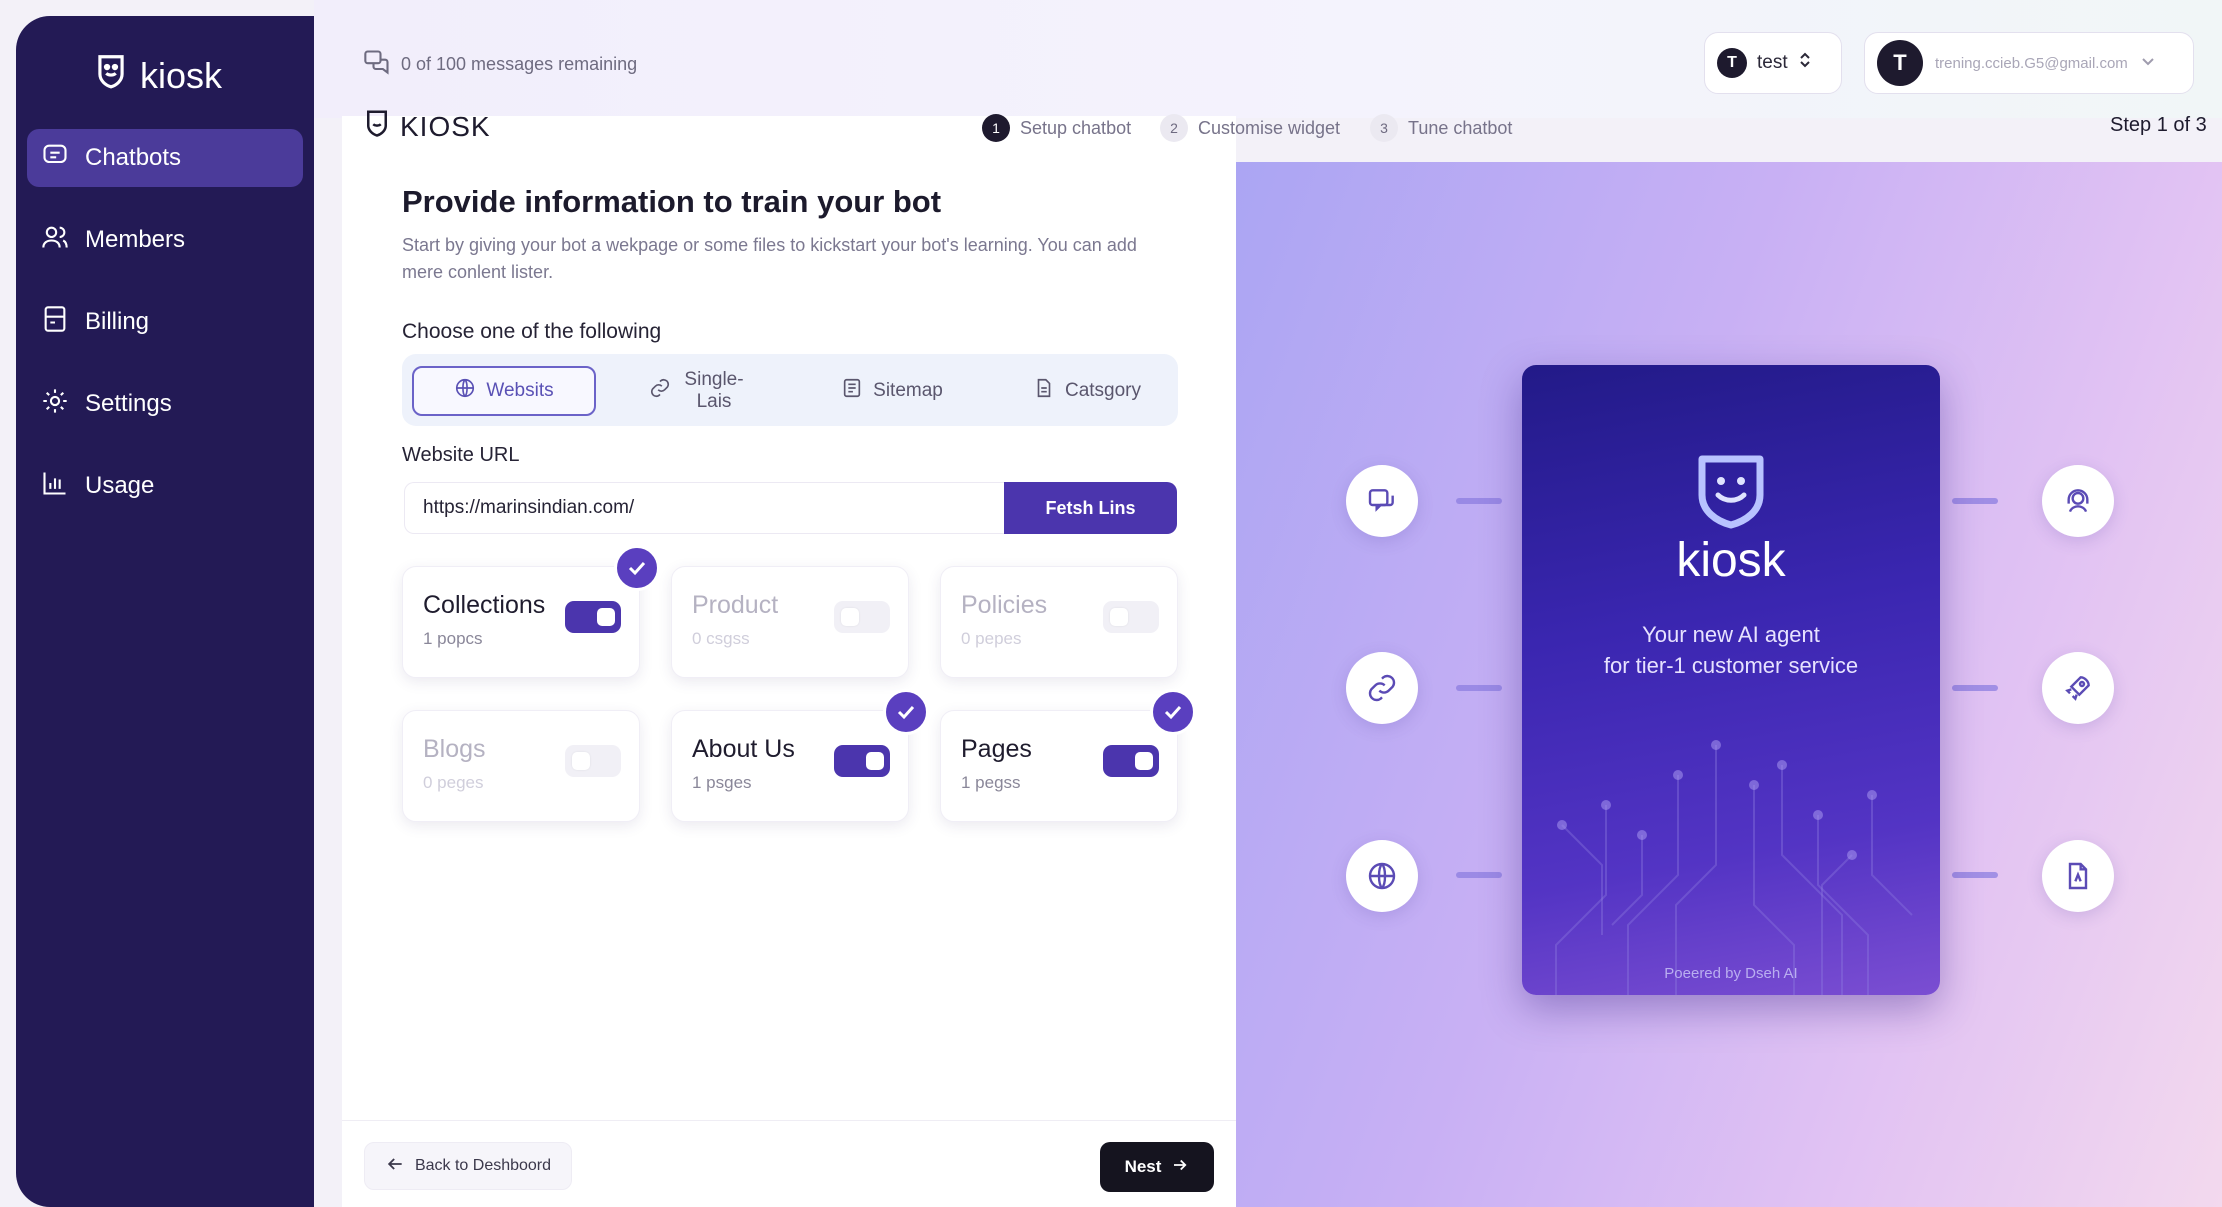 The image size is (2222, 1207). I want to click on back-to-dashboard-button: Back to Deshboord, so click(468, 1166).